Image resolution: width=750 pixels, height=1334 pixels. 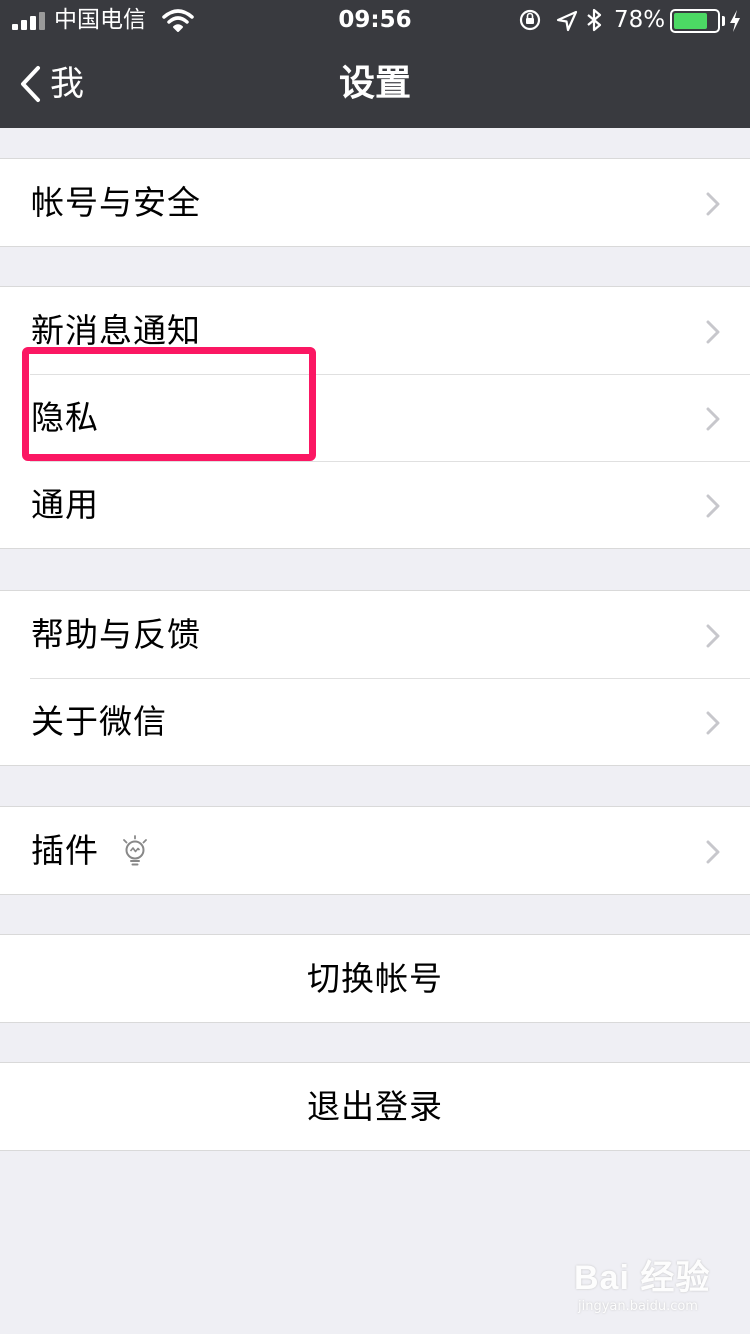 I want to click on settings-item-label: 帮助与反馈, so click(x=116, y=634).